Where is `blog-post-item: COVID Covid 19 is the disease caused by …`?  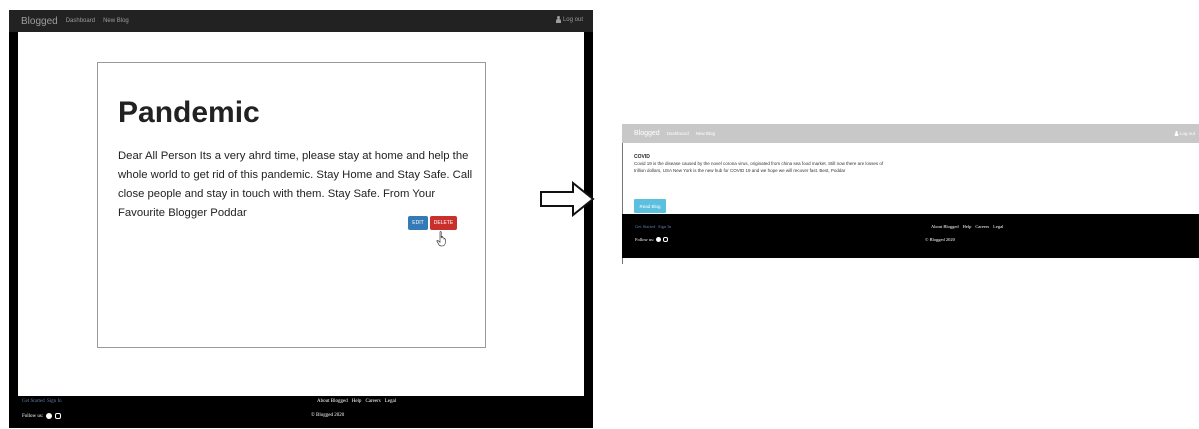 blog-post-item: COVID Covid 19 is the disease caused by … is located at coordinates (910, 178).